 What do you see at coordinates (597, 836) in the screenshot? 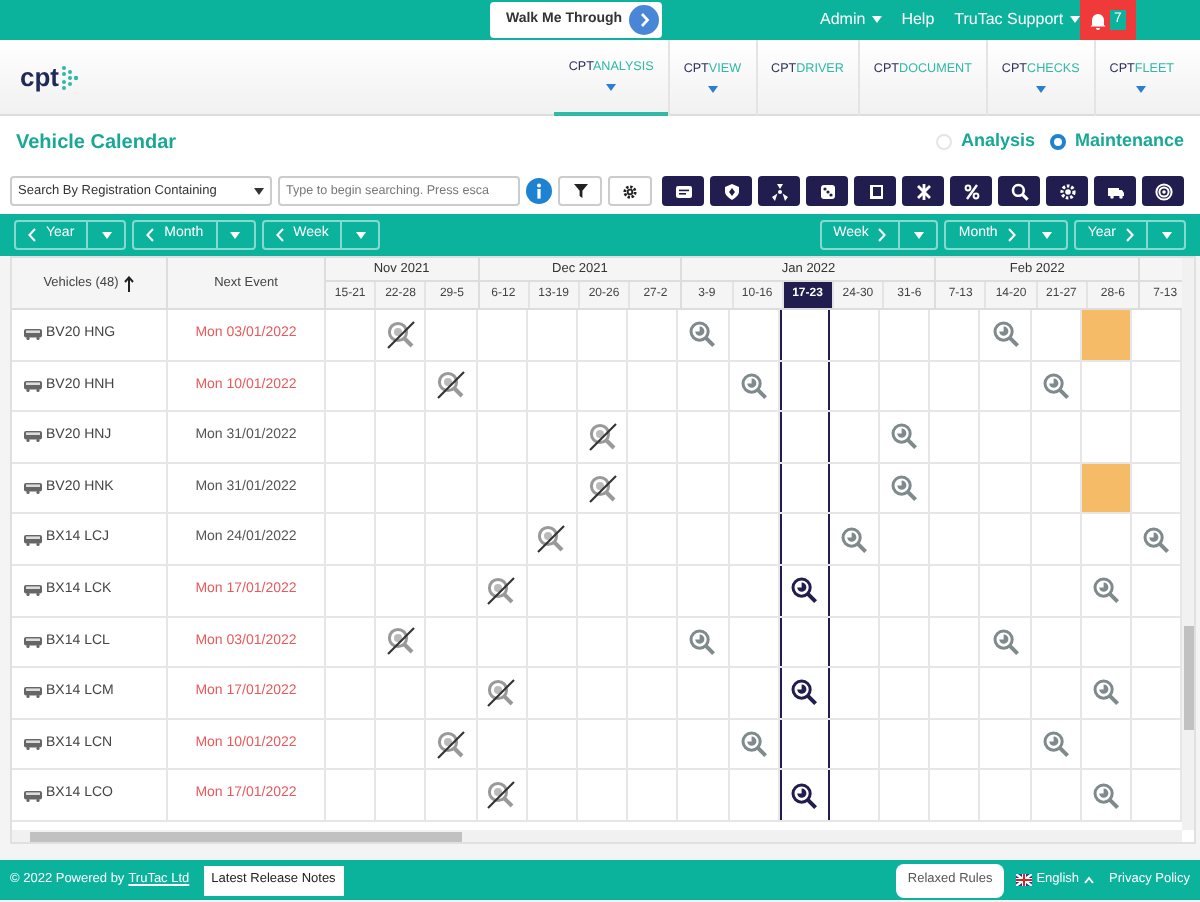
I see `horizontal-scrollbar` at bounding box center [597, 836].